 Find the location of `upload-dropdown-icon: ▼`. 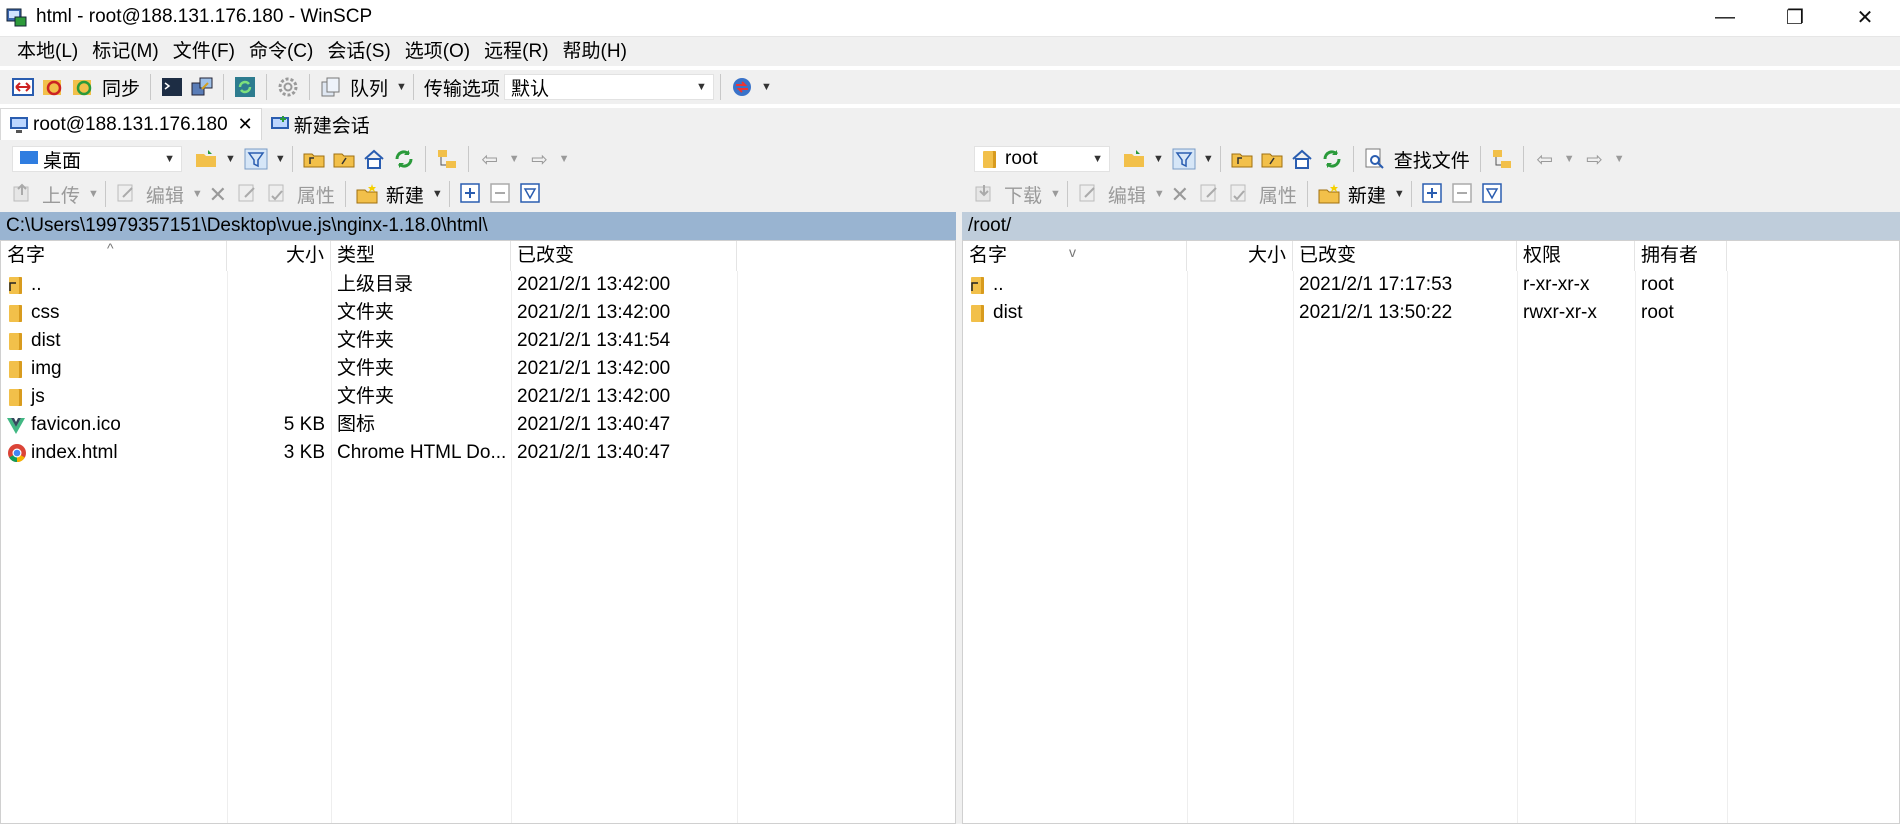

upload-dropdown-icon: ▼ is located at coordinates (93, 194).